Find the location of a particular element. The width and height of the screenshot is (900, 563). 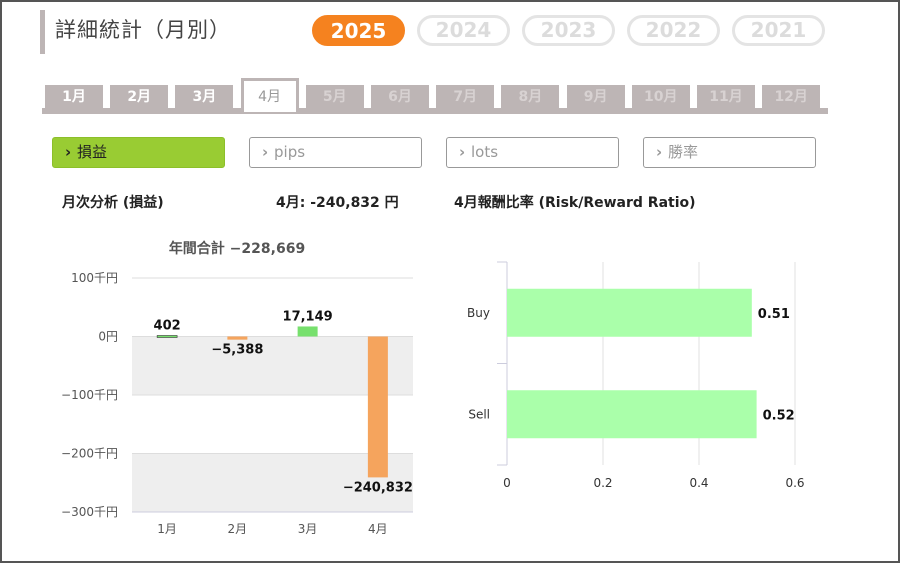

y-category-label: Sell is located at coordinates (479, 414).